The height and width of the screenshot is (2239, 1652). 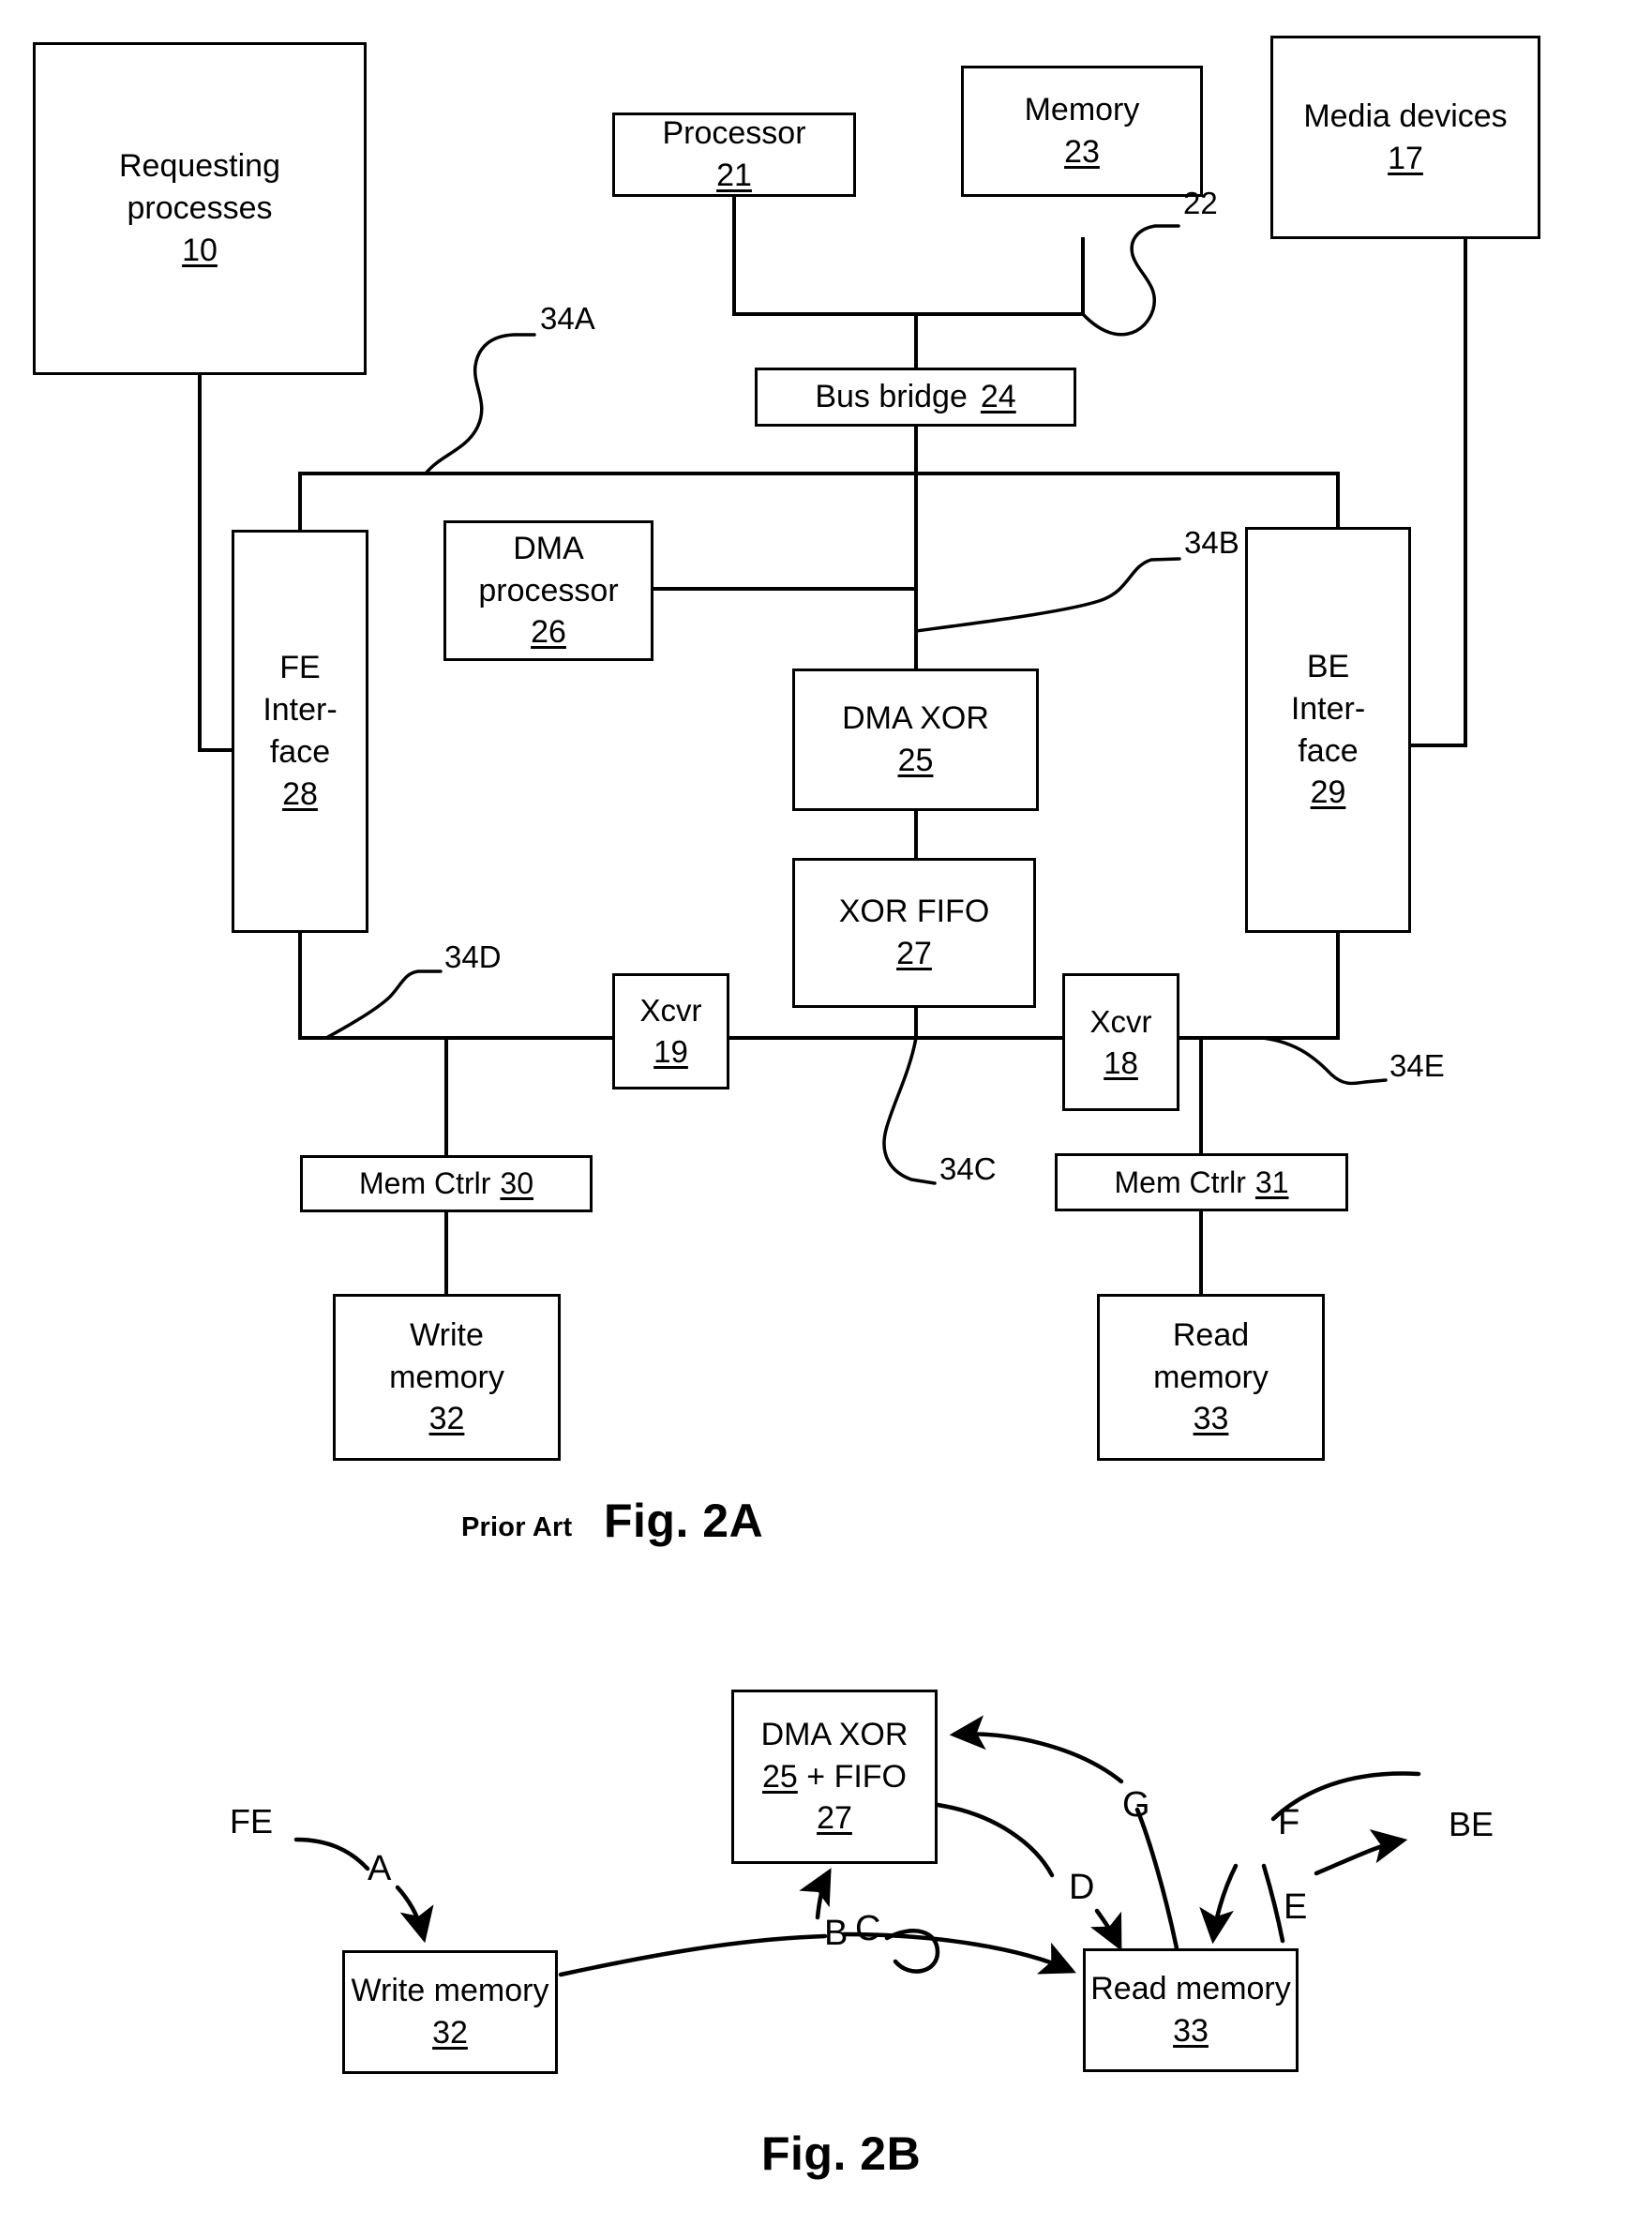 I want to click on flow-e-tail, so click(x=1273, y=1903).